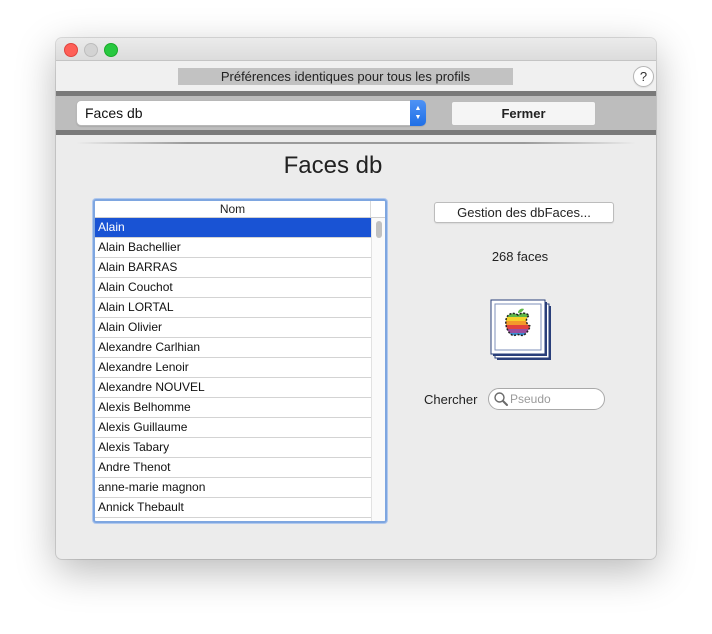  Describe the element at coordinates (418, 113) in the screenshot. I see `popup-chevrons-icon: ▲ ▼` at that location.